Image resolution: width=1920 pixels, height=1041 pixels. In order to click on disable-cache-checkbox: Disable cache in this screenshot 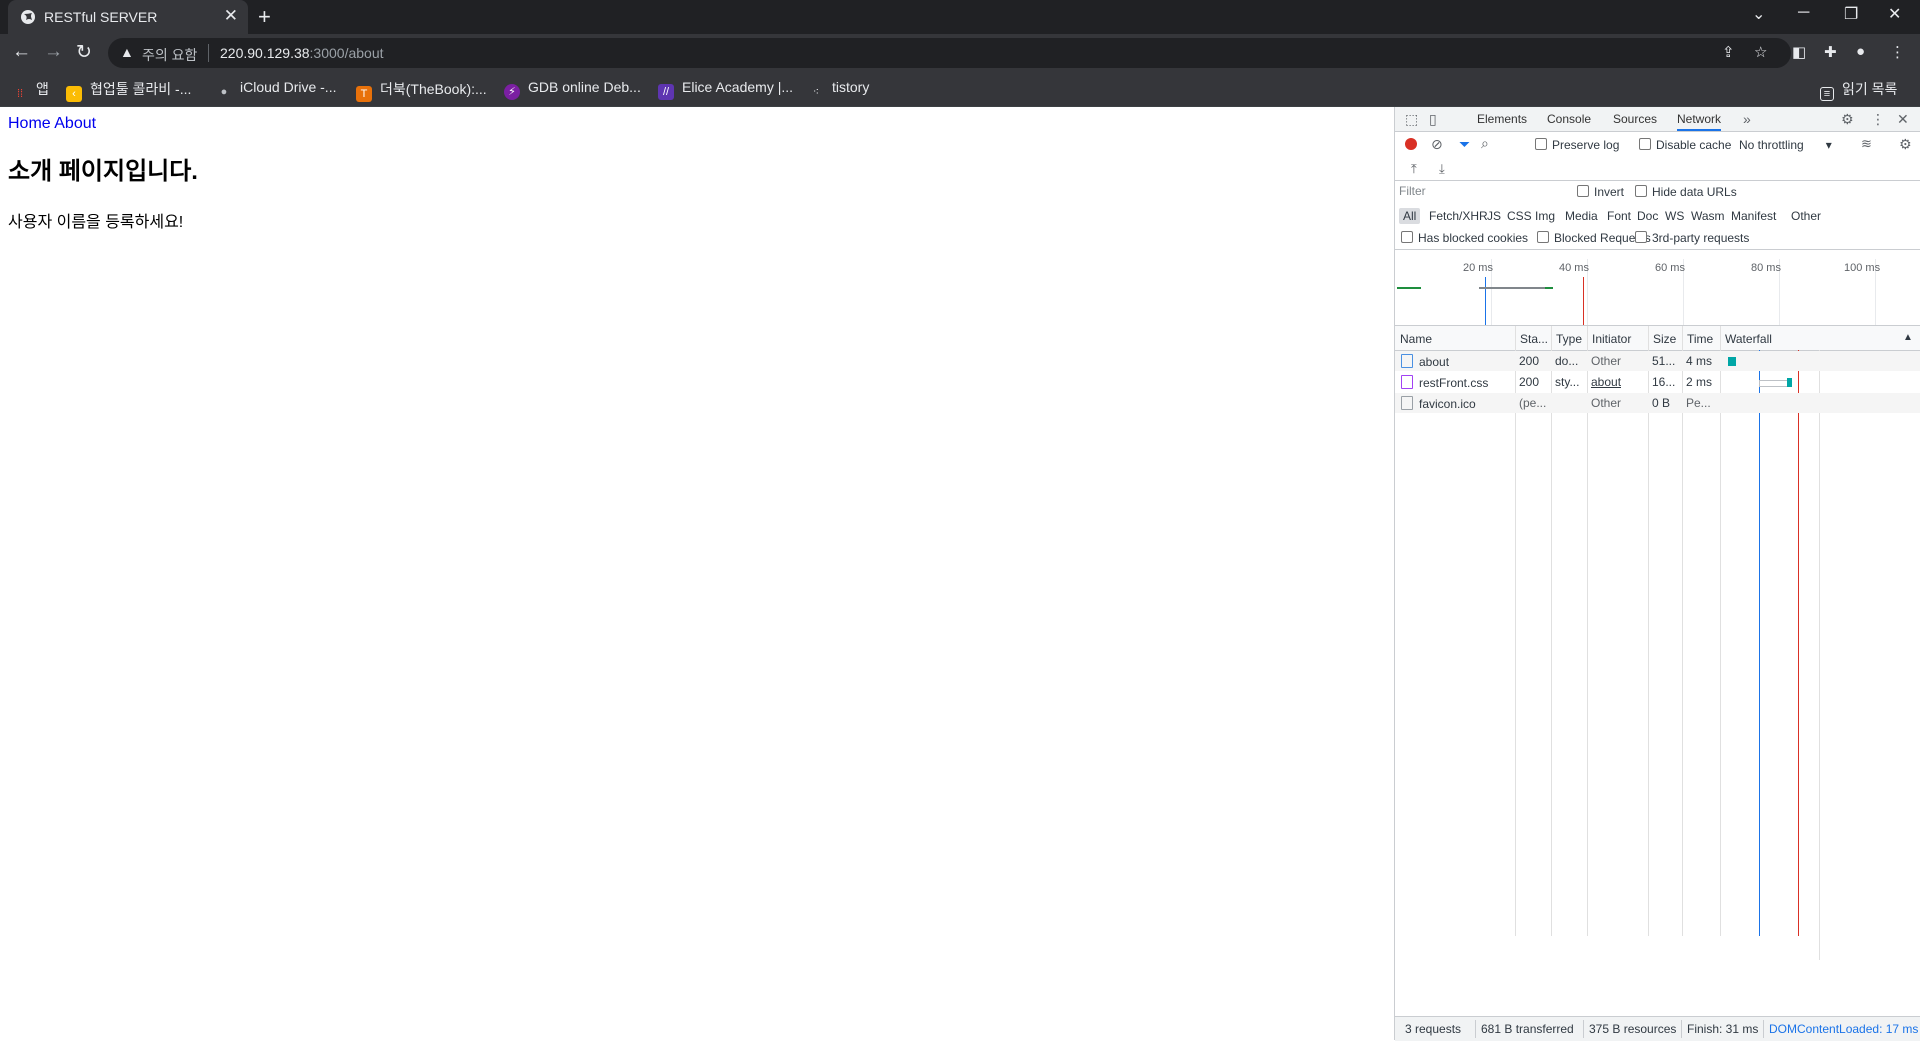, I will do `click(1685, 145)`.